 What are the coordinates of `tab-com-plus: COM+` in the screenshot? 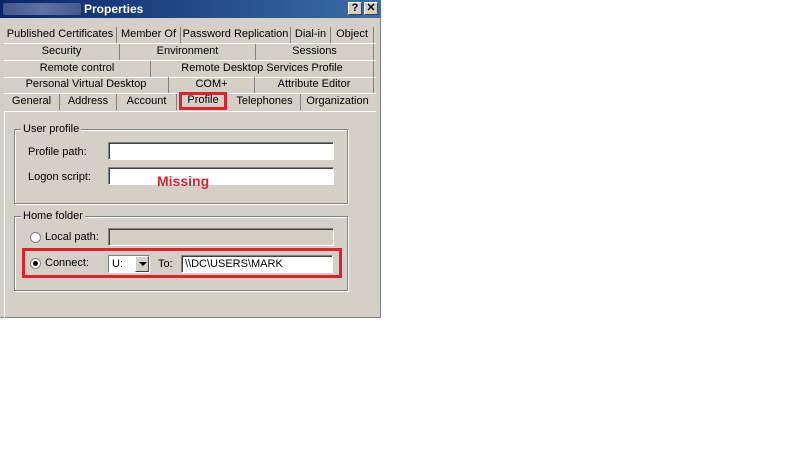 It's located at (212, 85).